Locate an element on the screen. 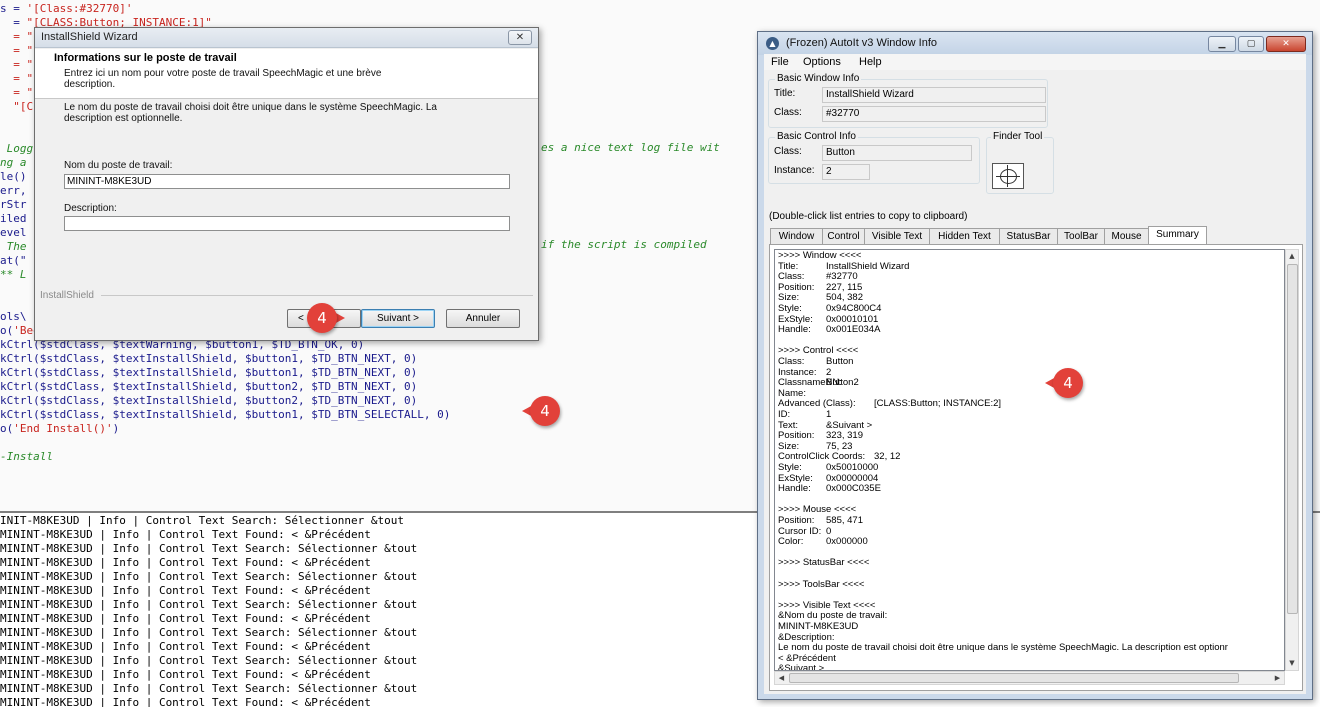 The image size is (1320, 707). tab-hidden-text: Hidden Text is located at coordinates (964, 236).